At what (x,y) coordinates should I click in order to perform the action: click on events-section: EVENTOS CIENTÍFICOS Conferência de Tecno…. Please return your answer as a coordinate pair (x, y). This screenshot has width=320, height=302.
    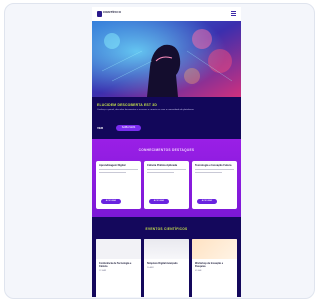
    Looking at the image, I should click on (166, 257).